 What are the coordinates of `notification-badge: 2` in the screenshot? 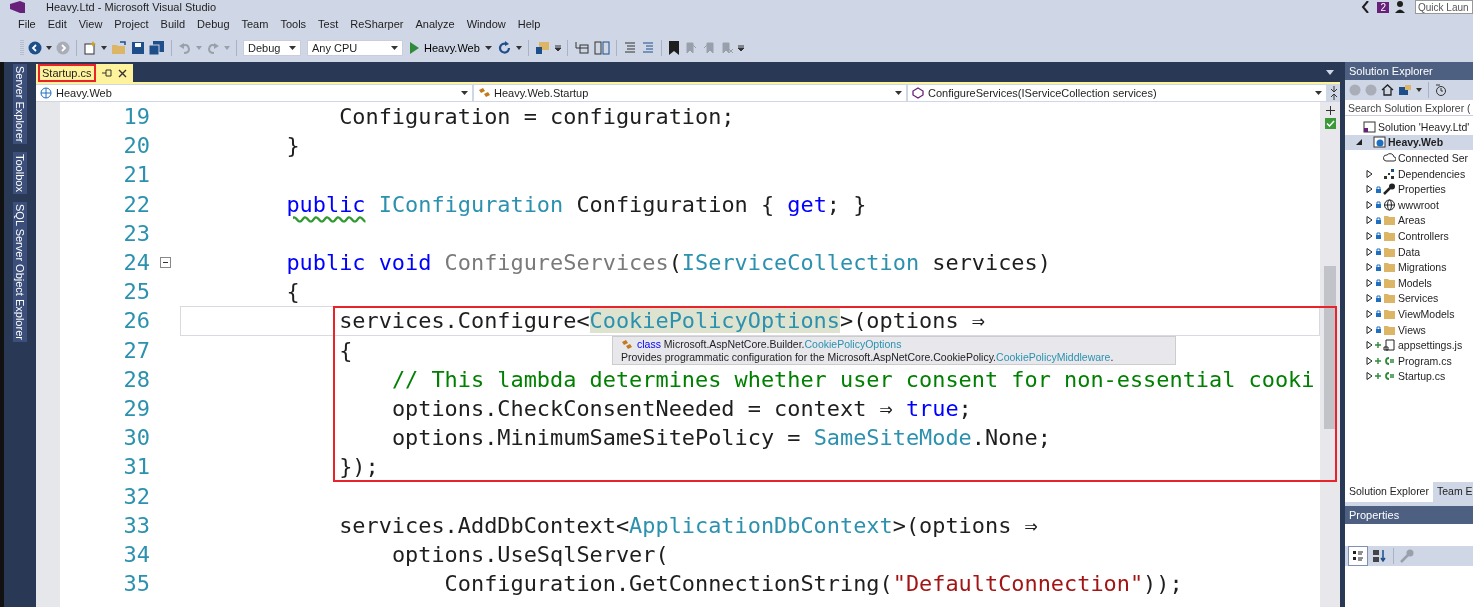 It's located at (1383, 7).